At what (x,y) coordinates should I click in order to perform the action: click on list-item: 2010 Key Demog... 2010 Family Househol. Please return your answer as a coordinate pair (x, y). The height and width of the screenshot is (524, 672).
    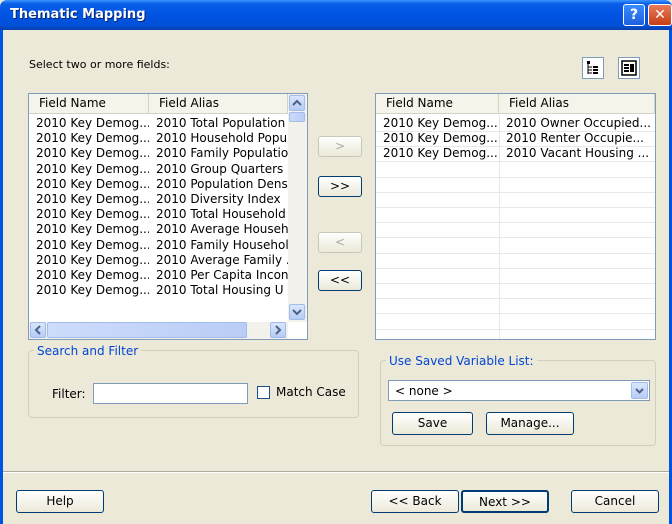
    Looking at the image, I should click on (158, 245).